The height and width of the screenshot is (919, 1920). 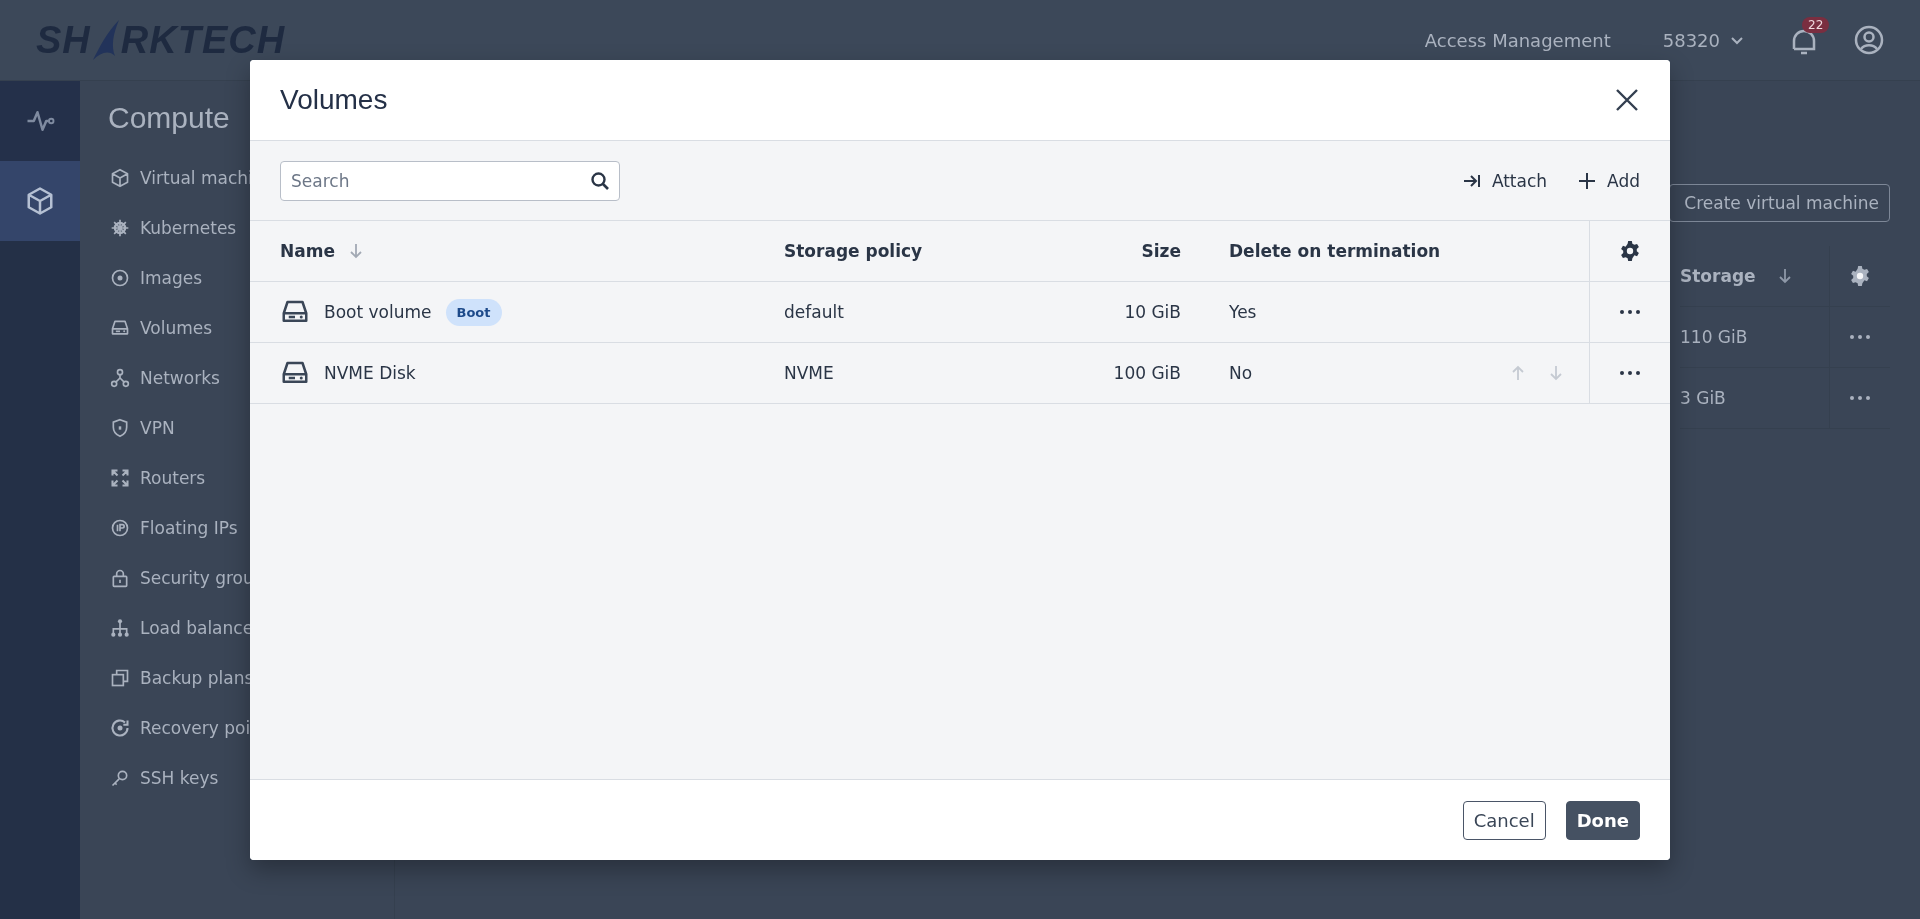 I want to click on attach-button: Attach, so click(x=1504, y=180).